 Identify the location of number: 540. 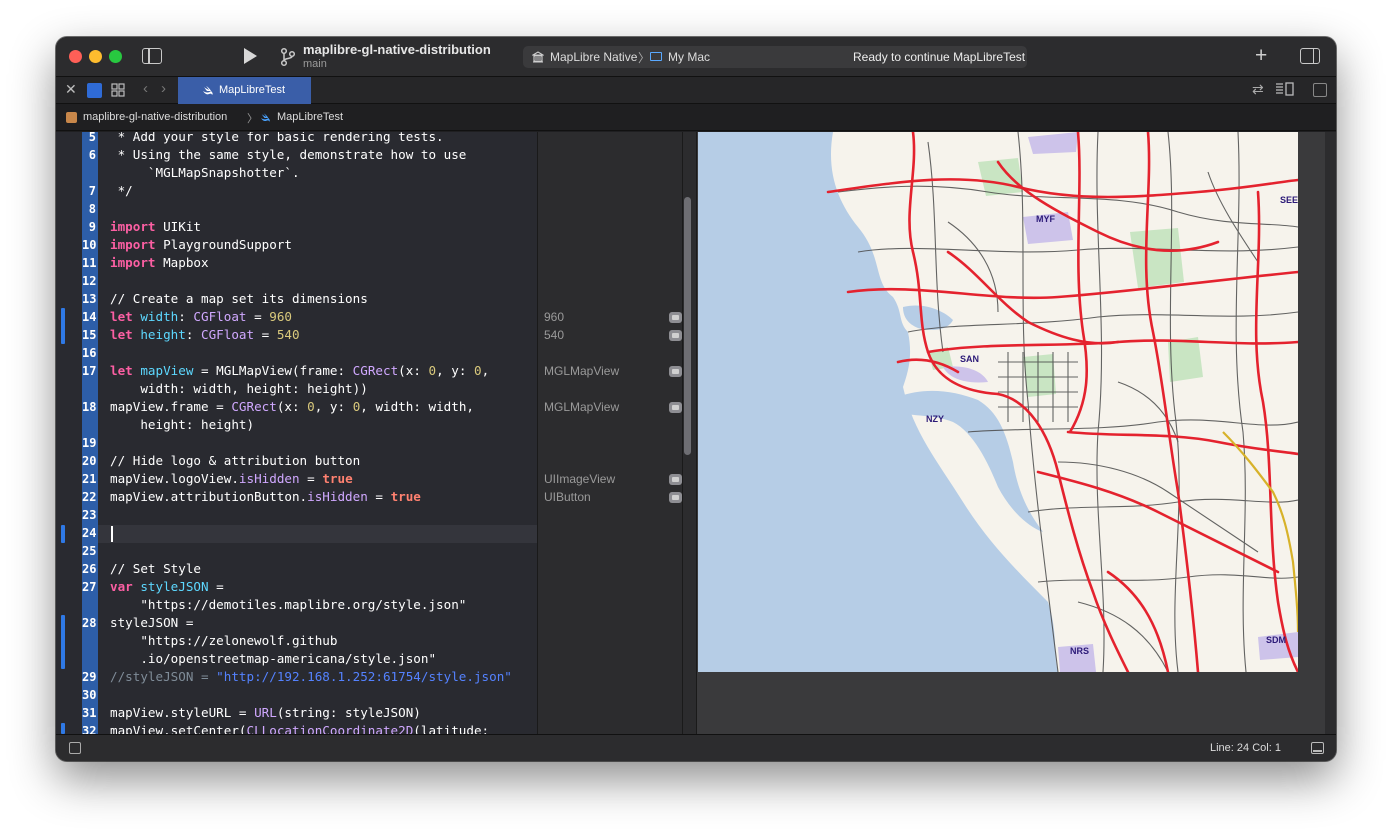
(288, 334).